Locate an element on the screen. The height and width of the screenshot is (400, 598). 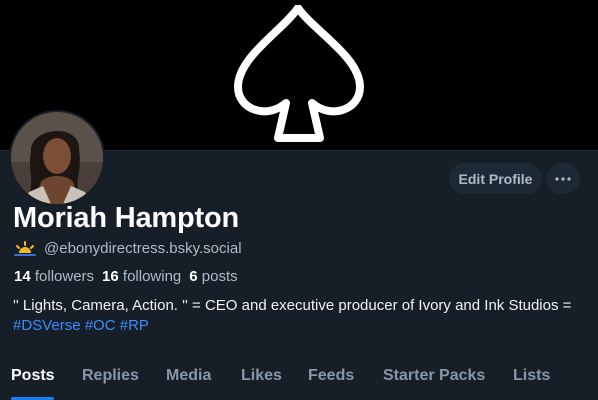
avatar is located at coordinates (57, 158).